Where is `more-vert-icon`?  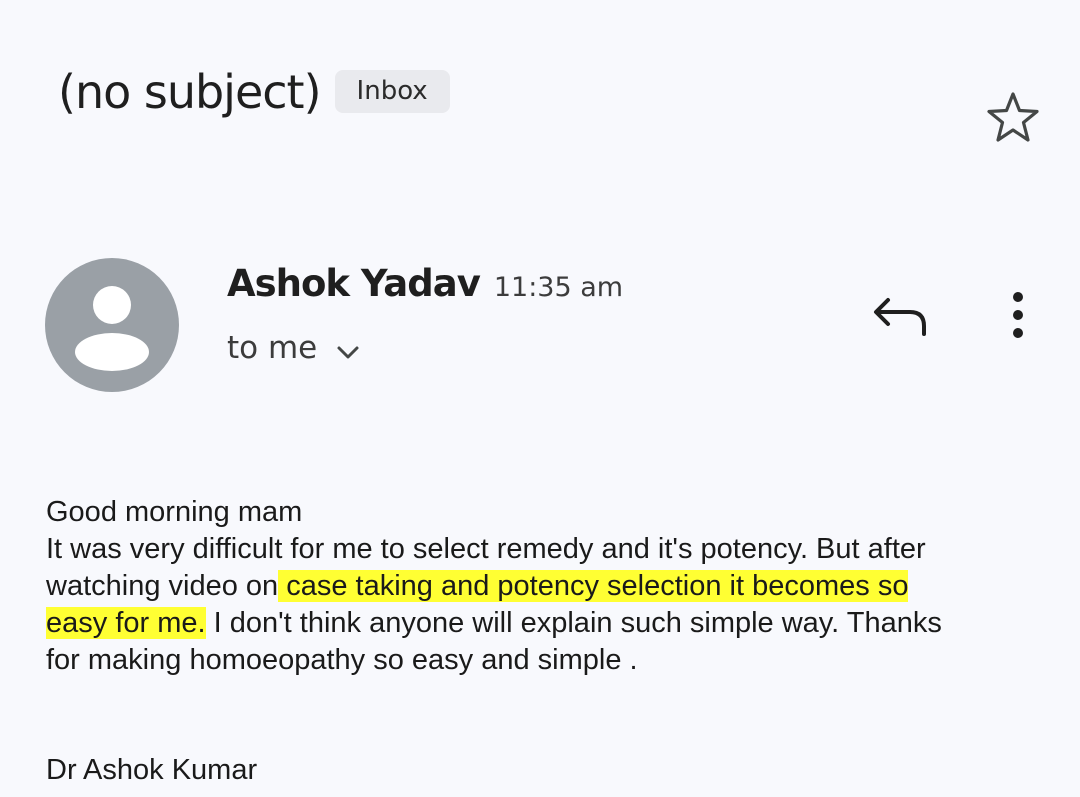
more-vert-icon is located at coordinates (1018, 316).